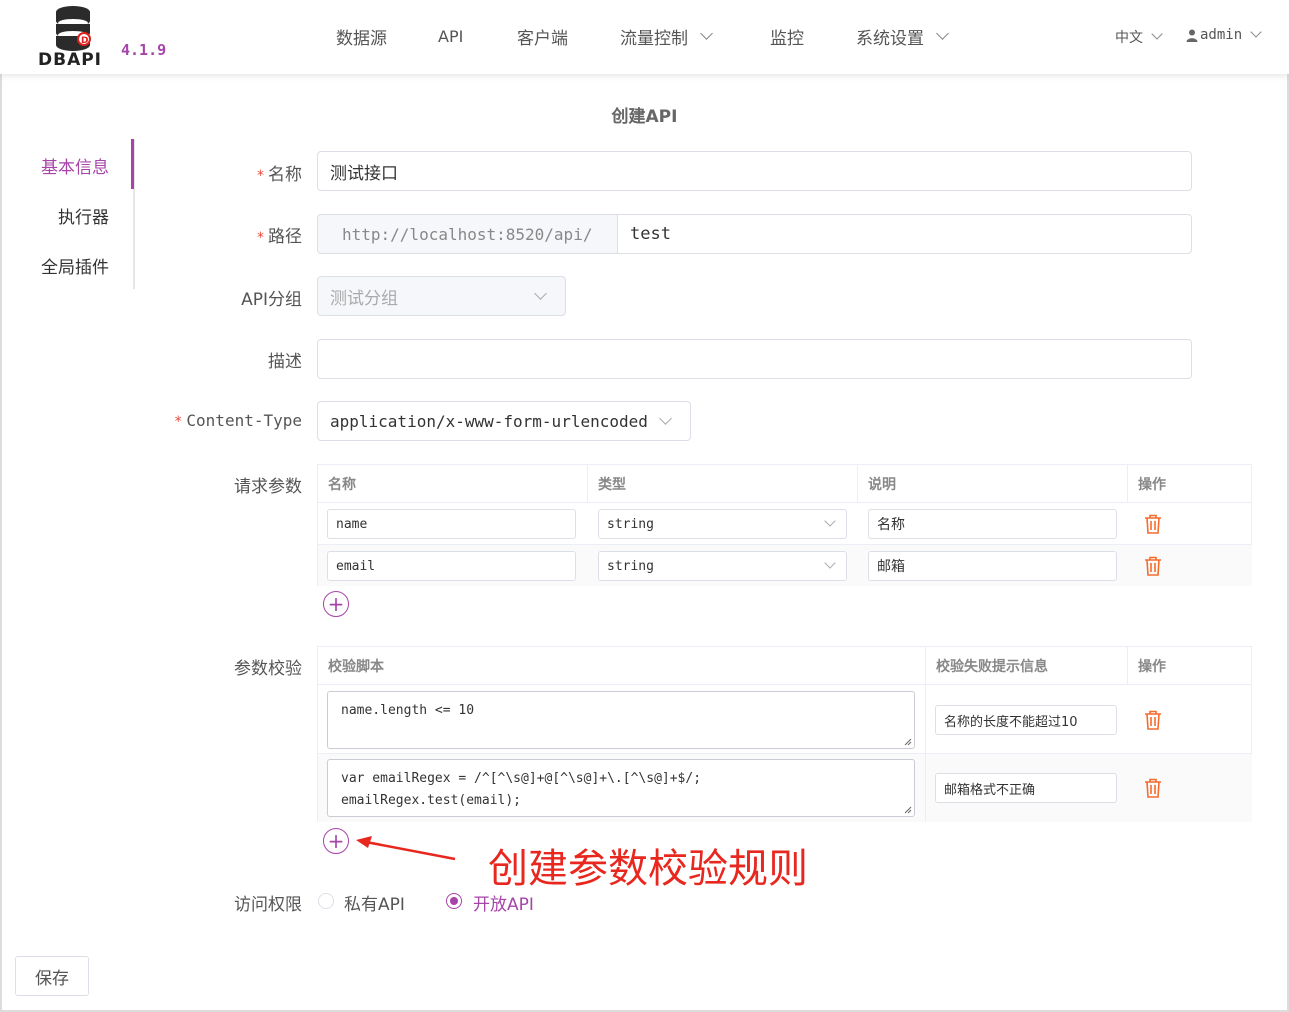 This screenshot has height=1012, width=1289. Describe the element at coordinates (374, 902) in the screenshot. I see `radio-label-private: 私有API` at that location.